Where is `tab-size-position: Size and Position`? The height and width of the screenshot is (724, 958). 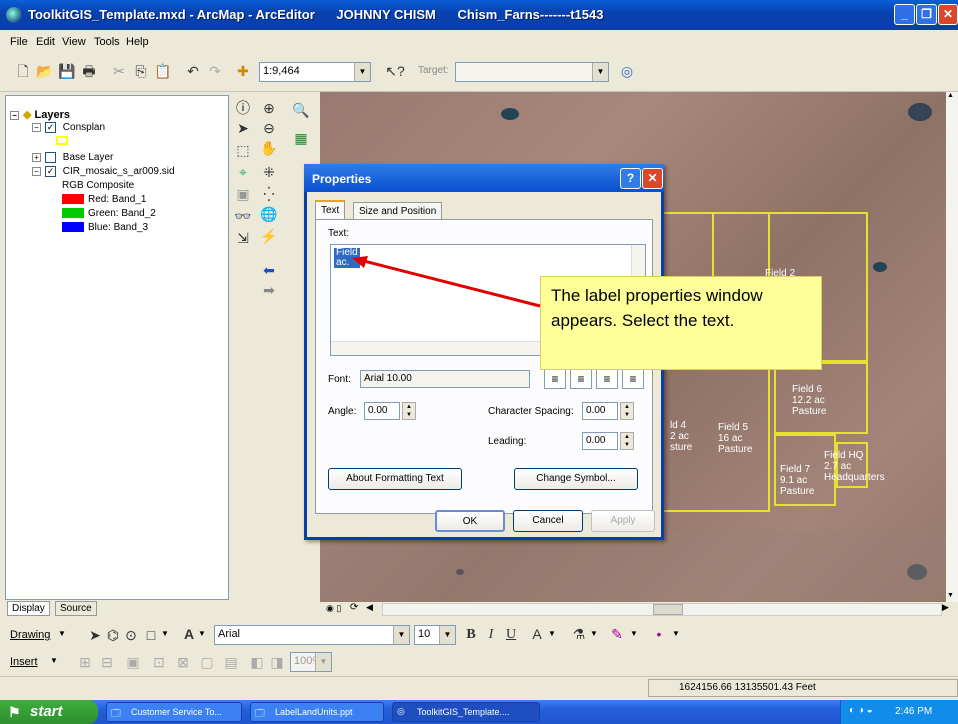
tab-size-position: Size and Position is located at coordinates (398, 211).